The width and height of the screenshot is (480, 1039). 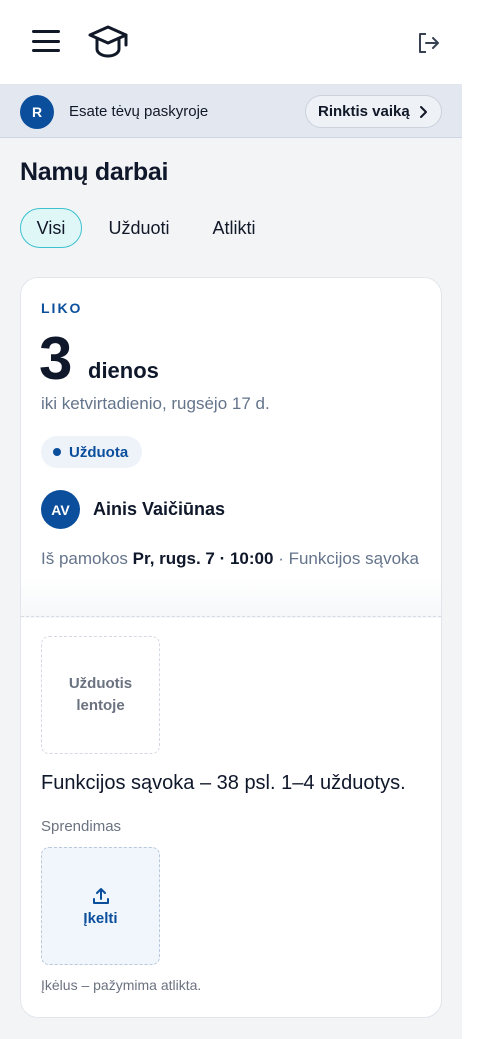 I want to click on upload-note: Įkėlus – pažymima atlikta., so click(x=121, y=985).